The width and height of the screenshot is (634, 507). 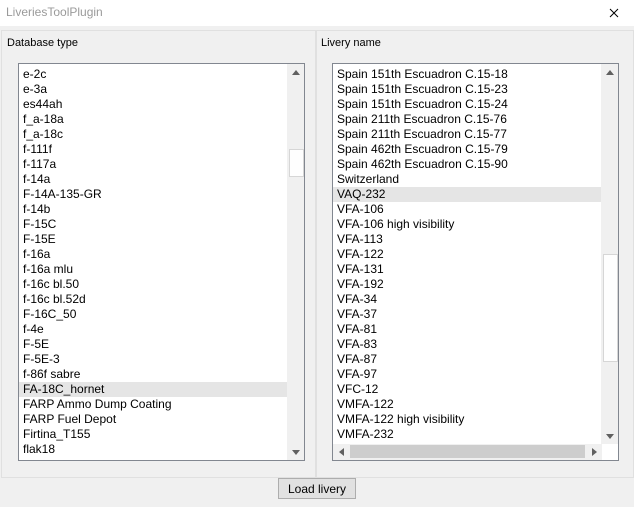 What do you see at coordinates (467, 284) in the screenshot?
I see `livery-name-list-item: VFA-192` at bounding box center [467, 284].